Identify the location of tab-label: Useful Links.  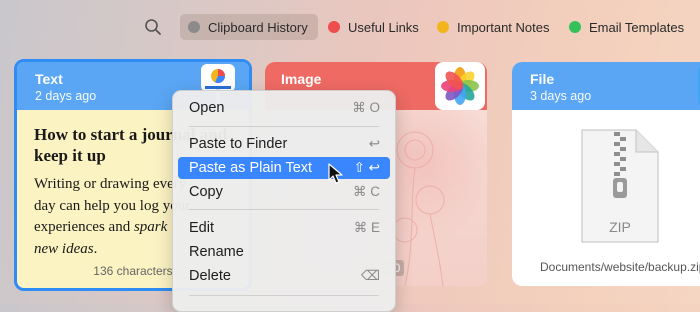
(383, 27).